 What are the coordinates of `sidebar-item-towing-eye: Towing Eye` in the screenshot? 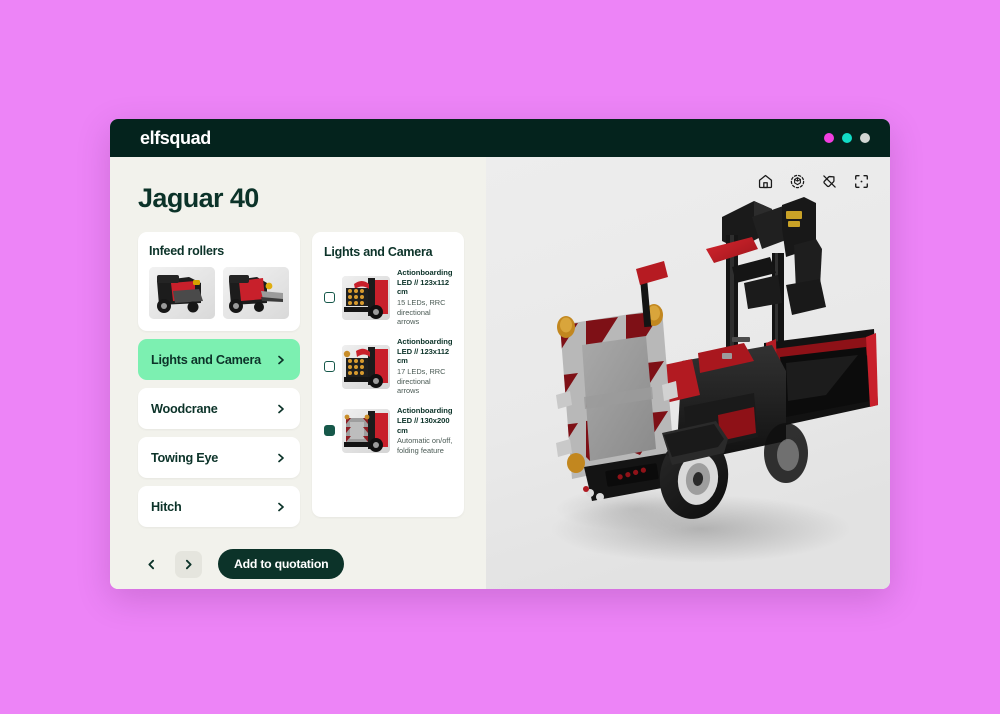 It's located at (219, 457).